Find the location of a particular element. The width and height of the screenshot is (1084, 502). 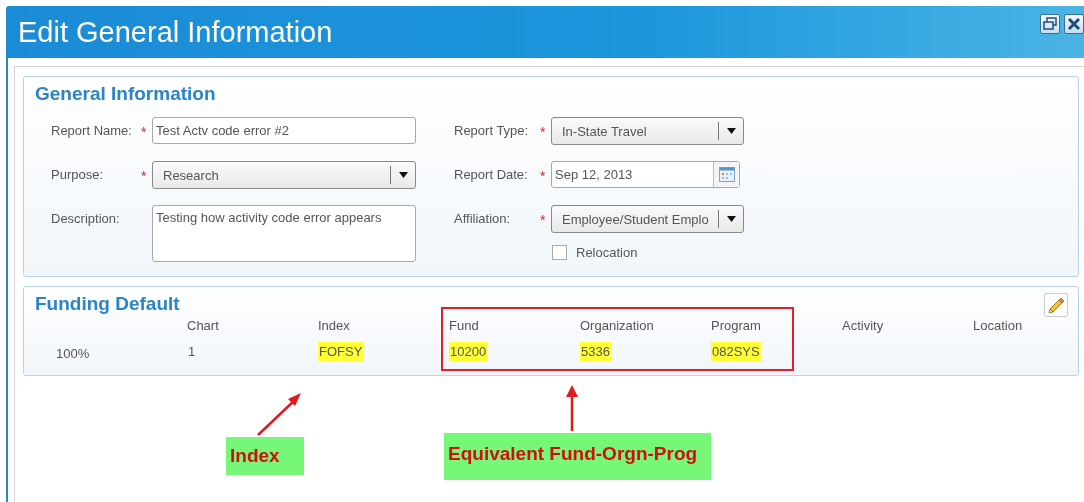

close-button is located at coordinates (1074, 24).